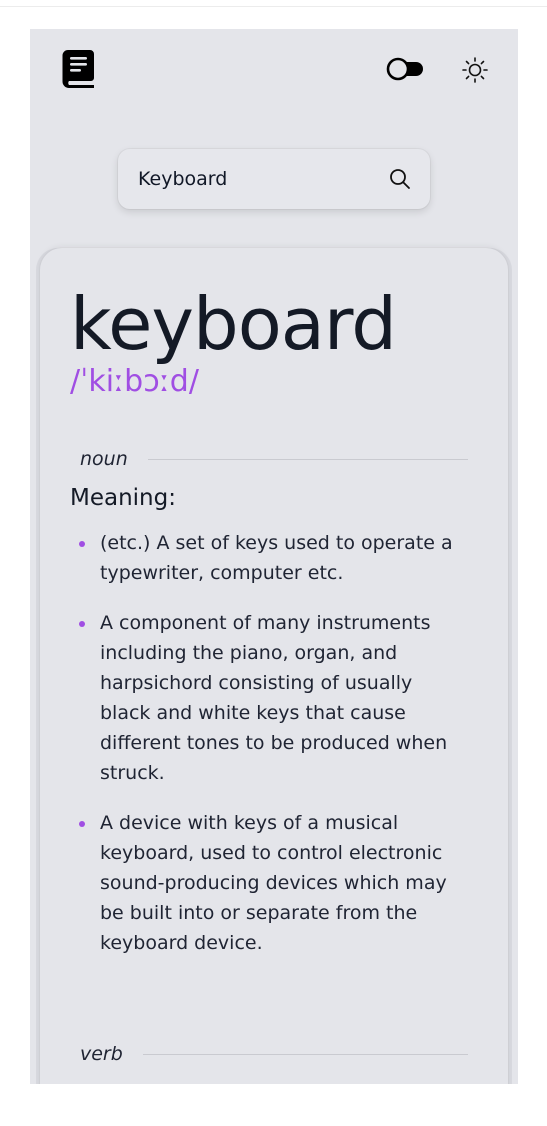  What do you see at coordinates (134, 381) in the screenshot?
I see `phonetic-text: /ˈkiːbɔːd/` at bounding box center [134, 381].